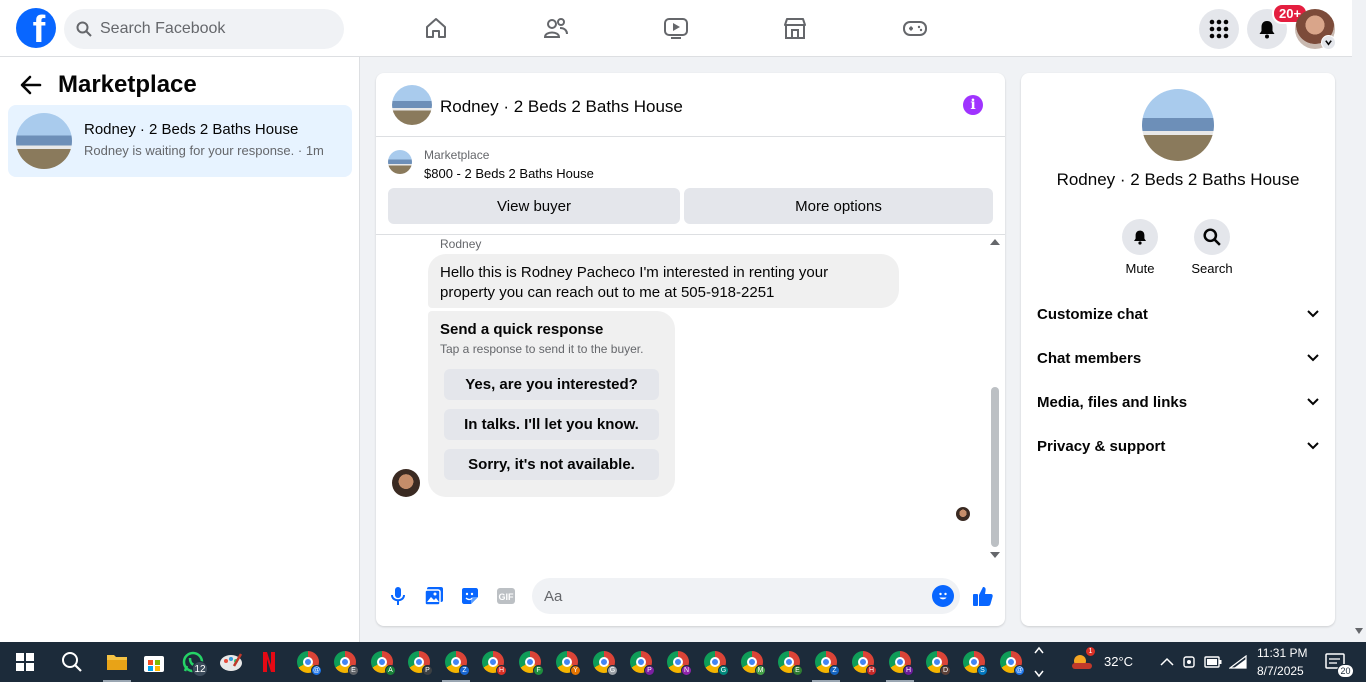 This screenshot has width=1366, height=682. I want to click on privacy-support-row: Privacy & support, so click(1178, 446).